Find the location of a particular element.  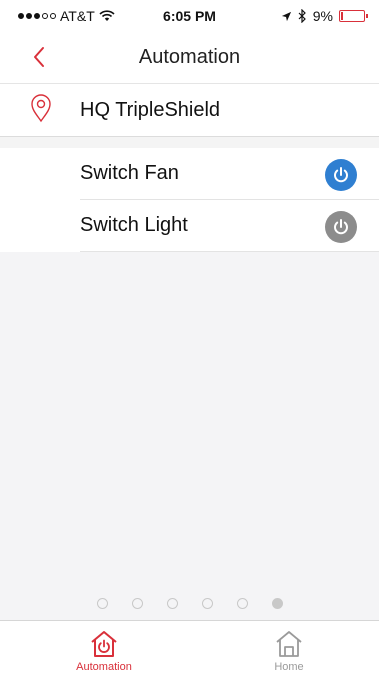

location-name: HQ TripleShield is located at coordinates (150, 110).